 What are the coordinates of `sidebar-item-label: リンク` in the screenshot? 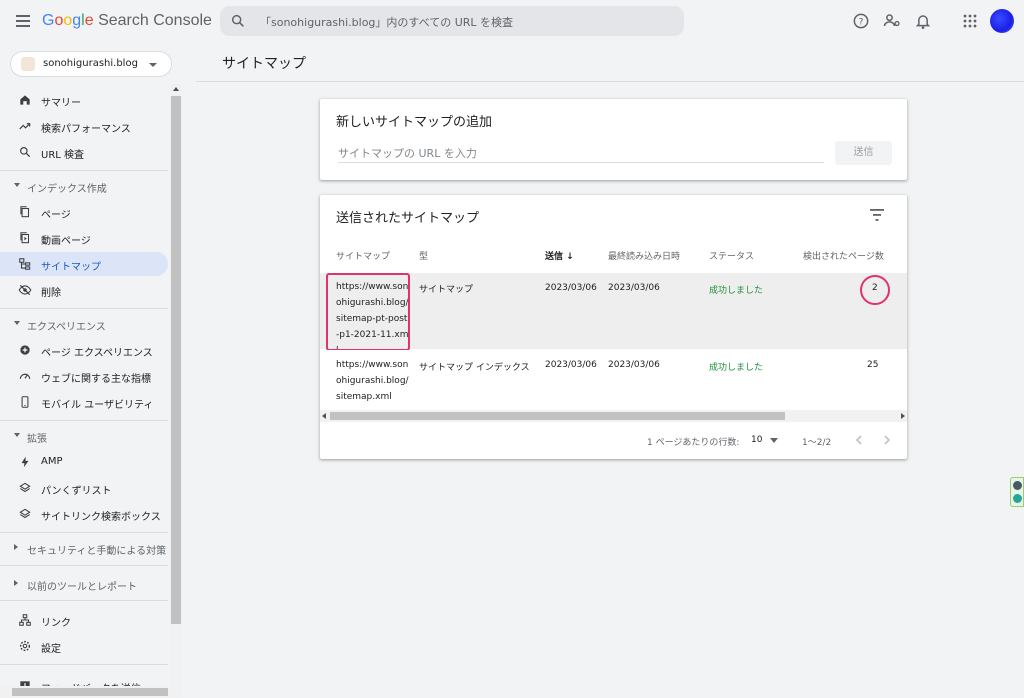 It's located at (56, 623).